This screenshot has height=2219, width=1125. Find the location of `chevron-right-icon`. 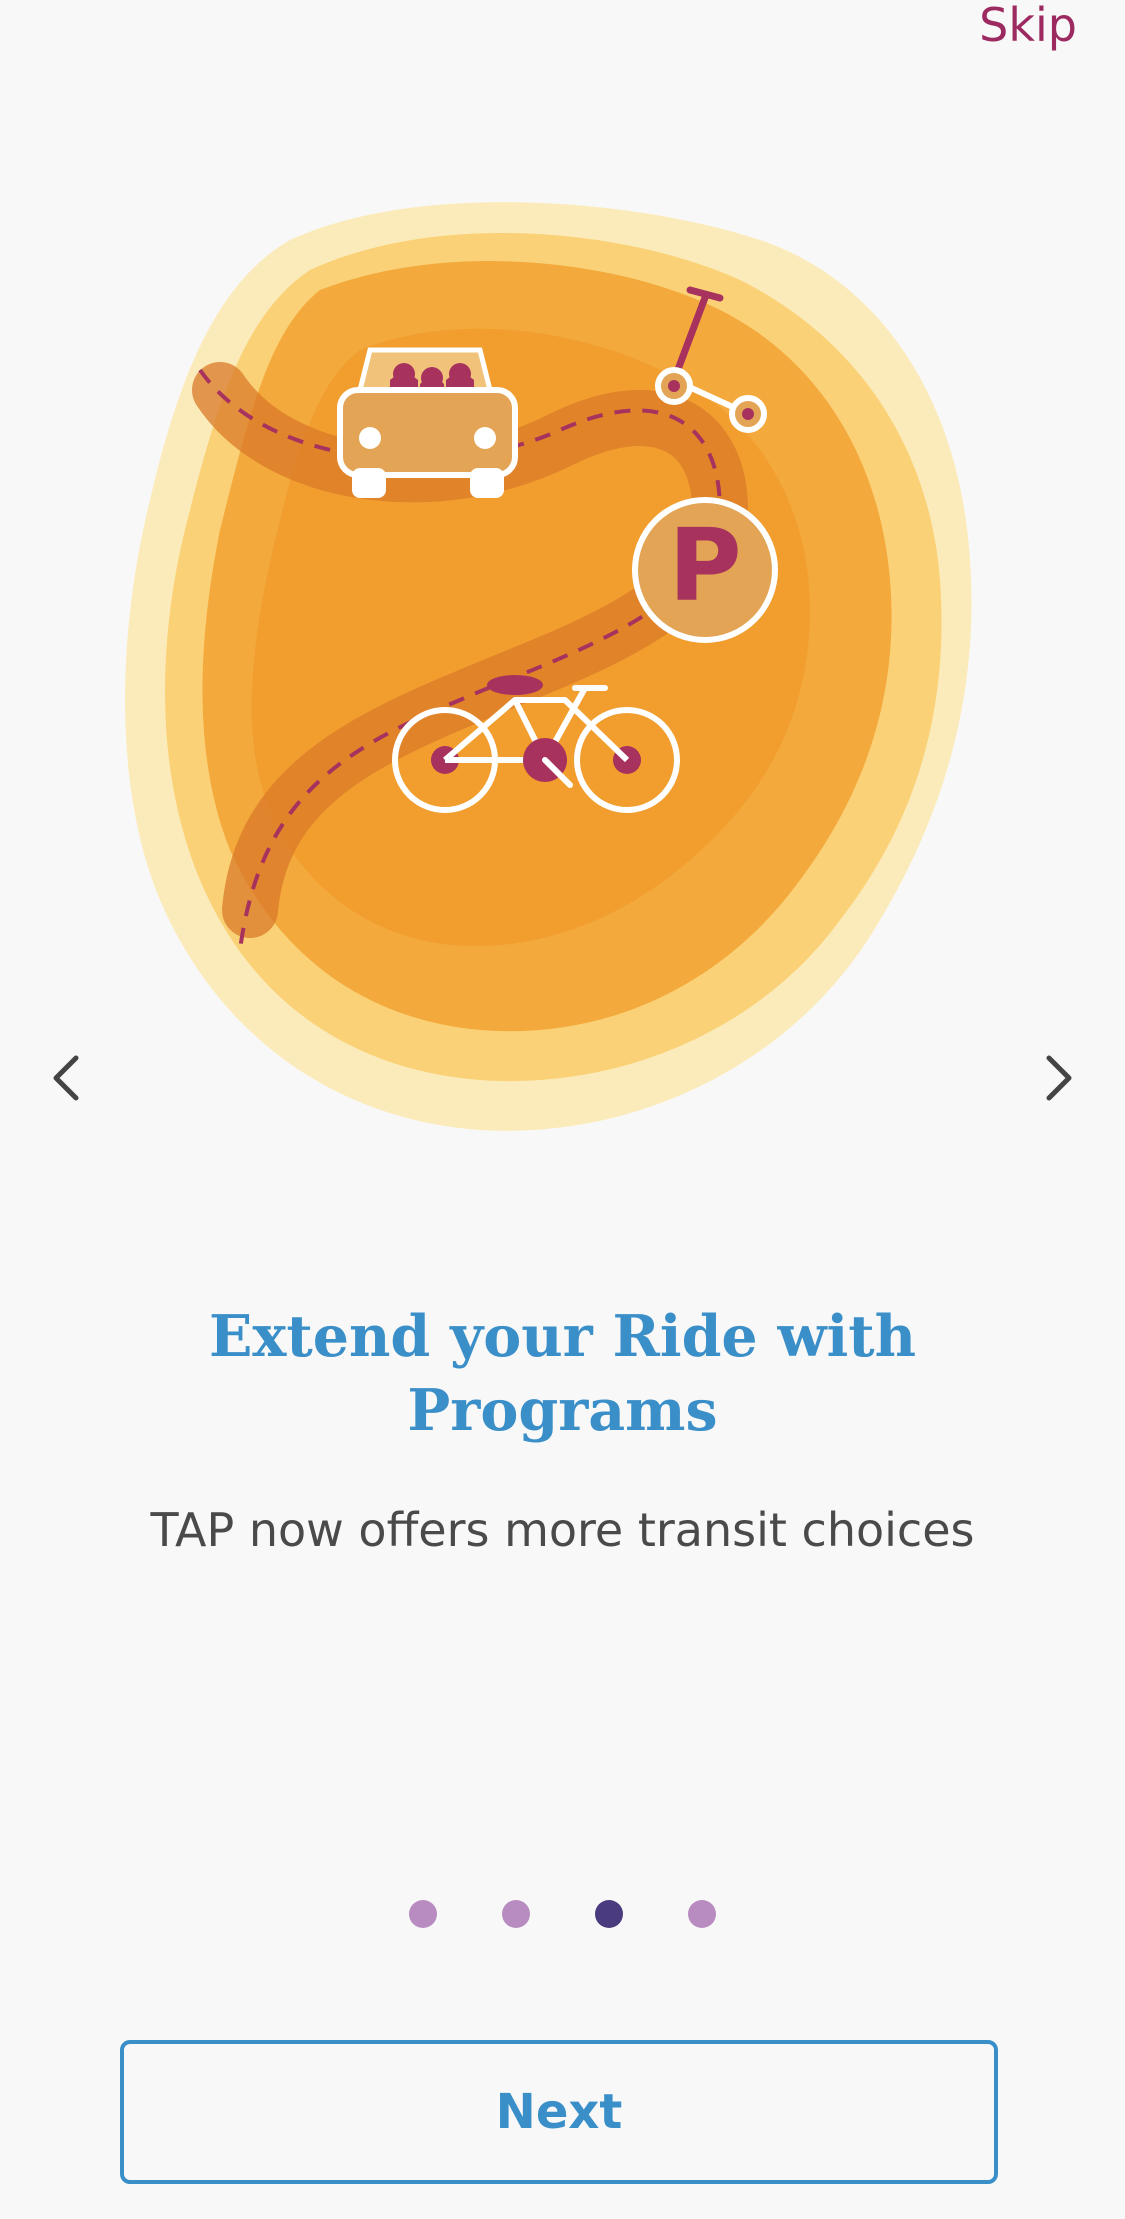

chevron-right-icon is located at coordinates (1059, 1078).